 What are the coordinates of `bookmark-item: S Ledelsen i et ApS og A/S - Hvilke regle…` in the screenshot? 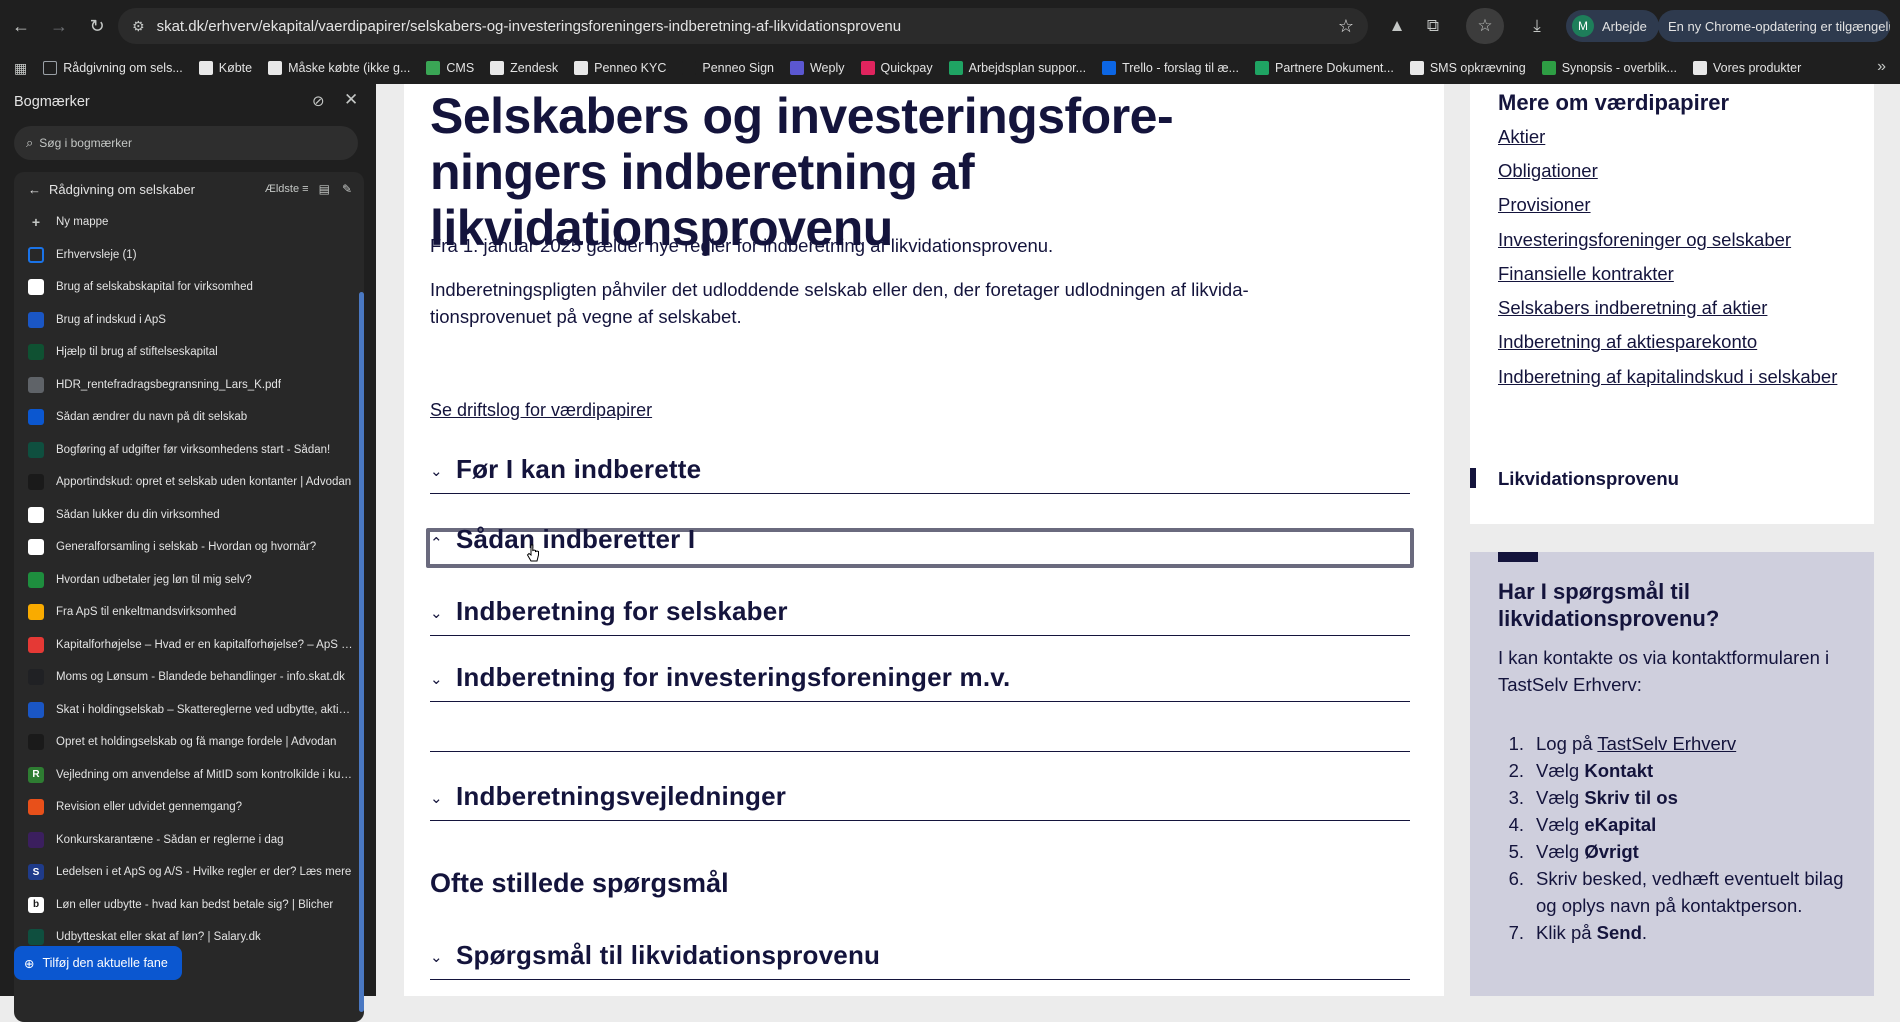 It's located at (189, 872).